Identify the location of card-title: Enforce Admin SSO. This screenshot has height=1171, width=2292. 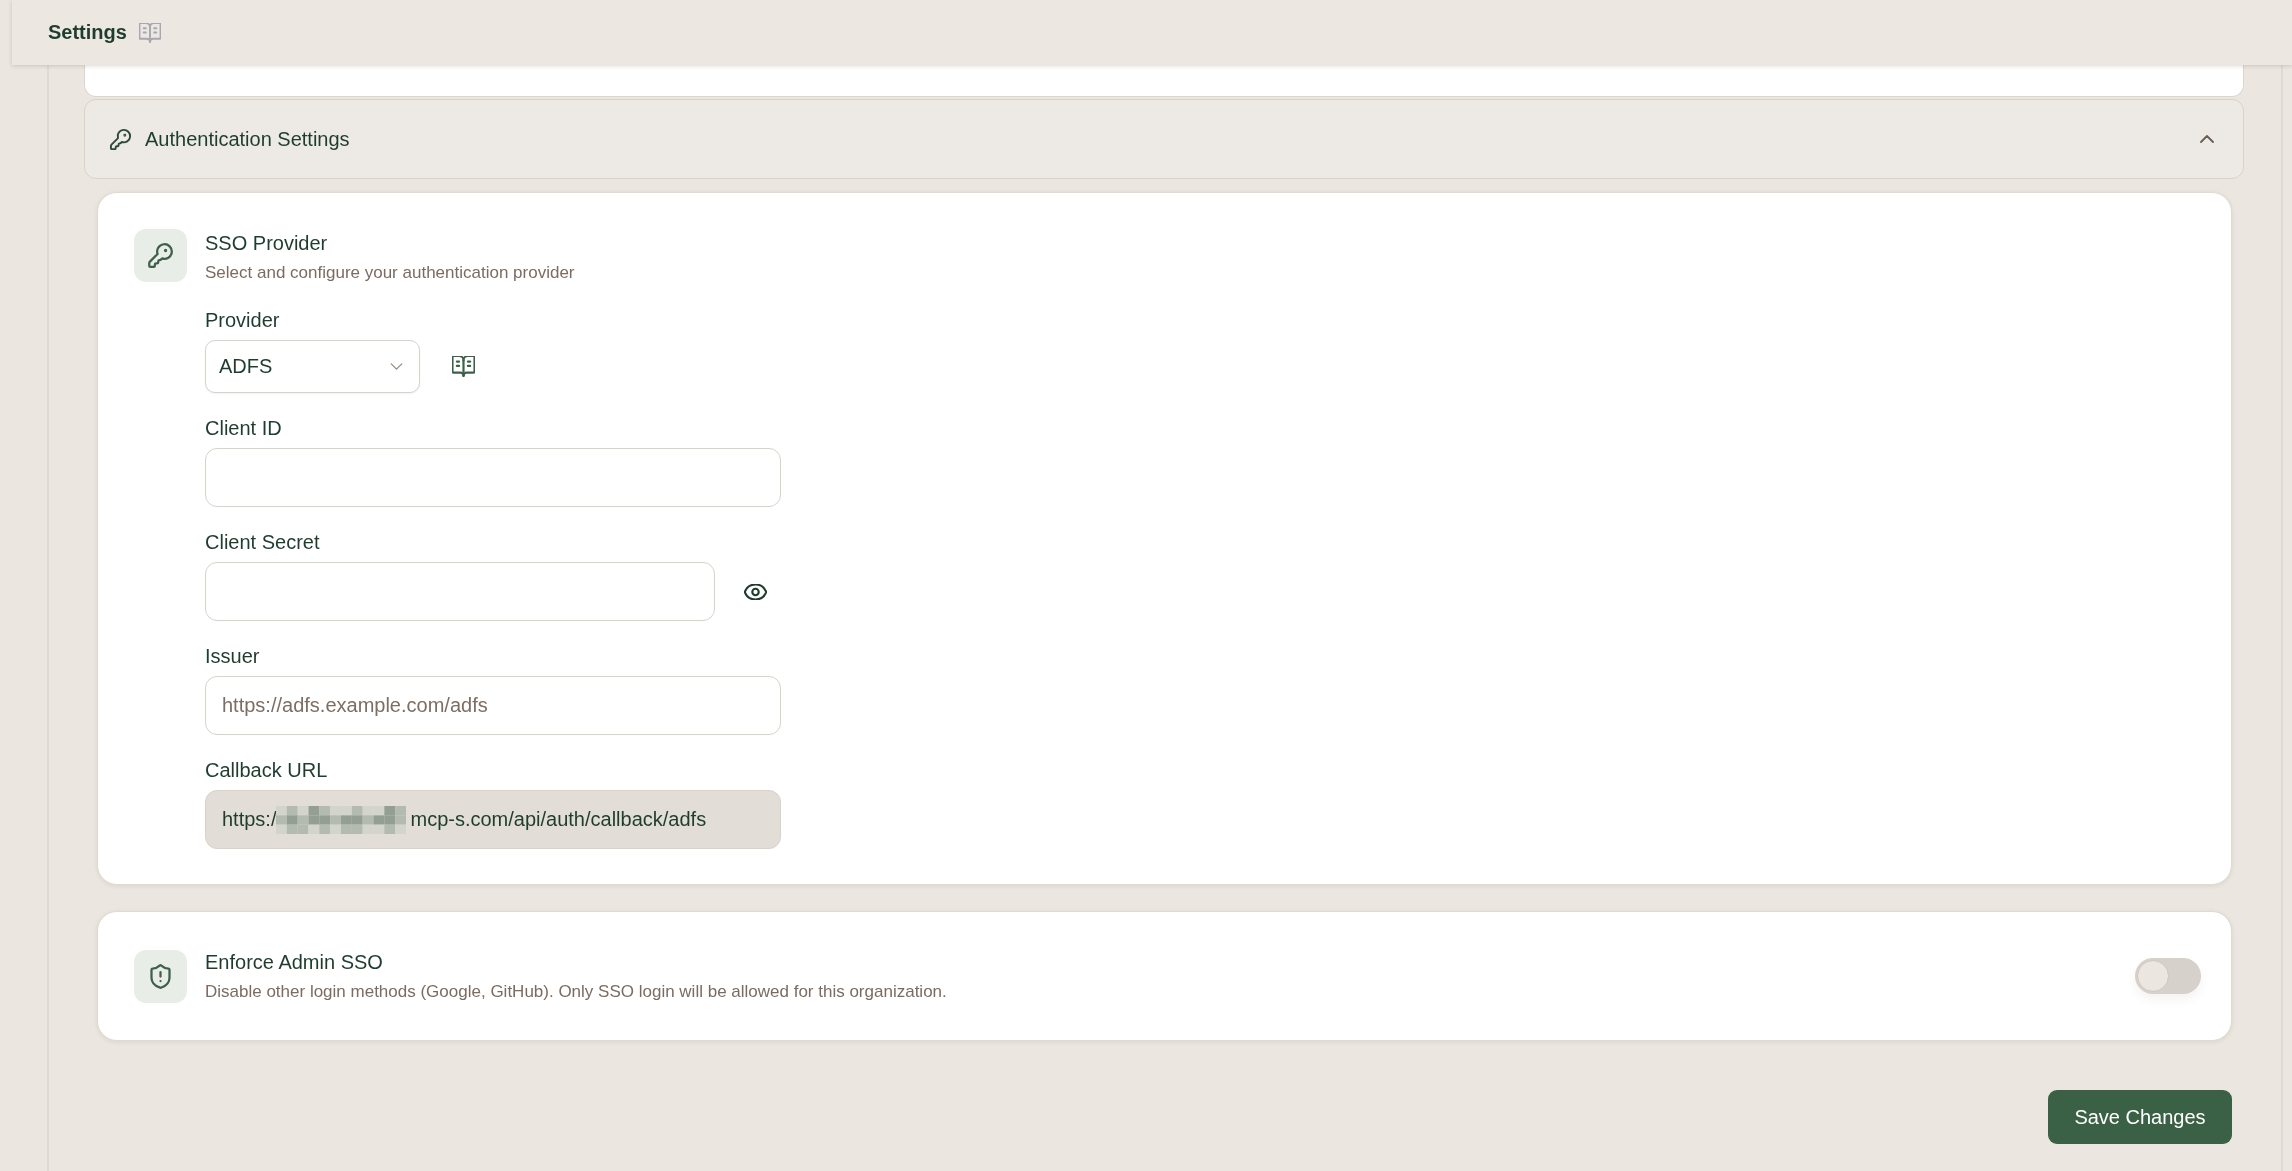
(294, 962).